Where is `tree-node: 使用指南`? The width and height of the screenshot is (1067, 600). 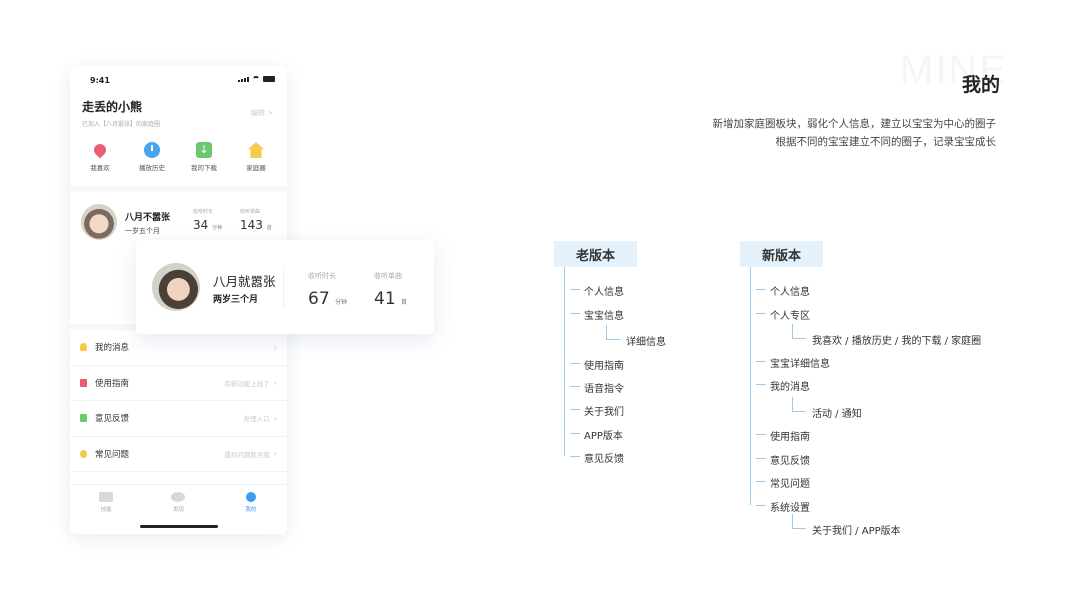 tree-node: 使用指南 is located at coordinates (597, 364).